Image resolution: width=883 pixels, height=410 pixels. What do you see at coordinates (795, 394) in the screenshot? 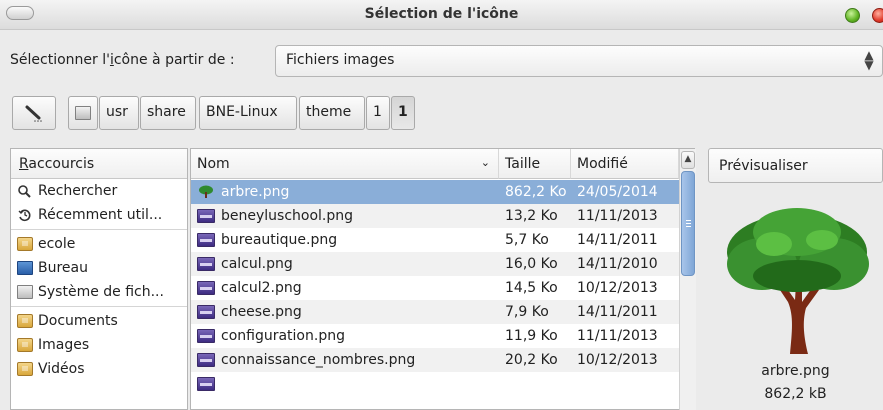
I see `preview-filesize: 862,2 kB` at bounding box center [795, 394].